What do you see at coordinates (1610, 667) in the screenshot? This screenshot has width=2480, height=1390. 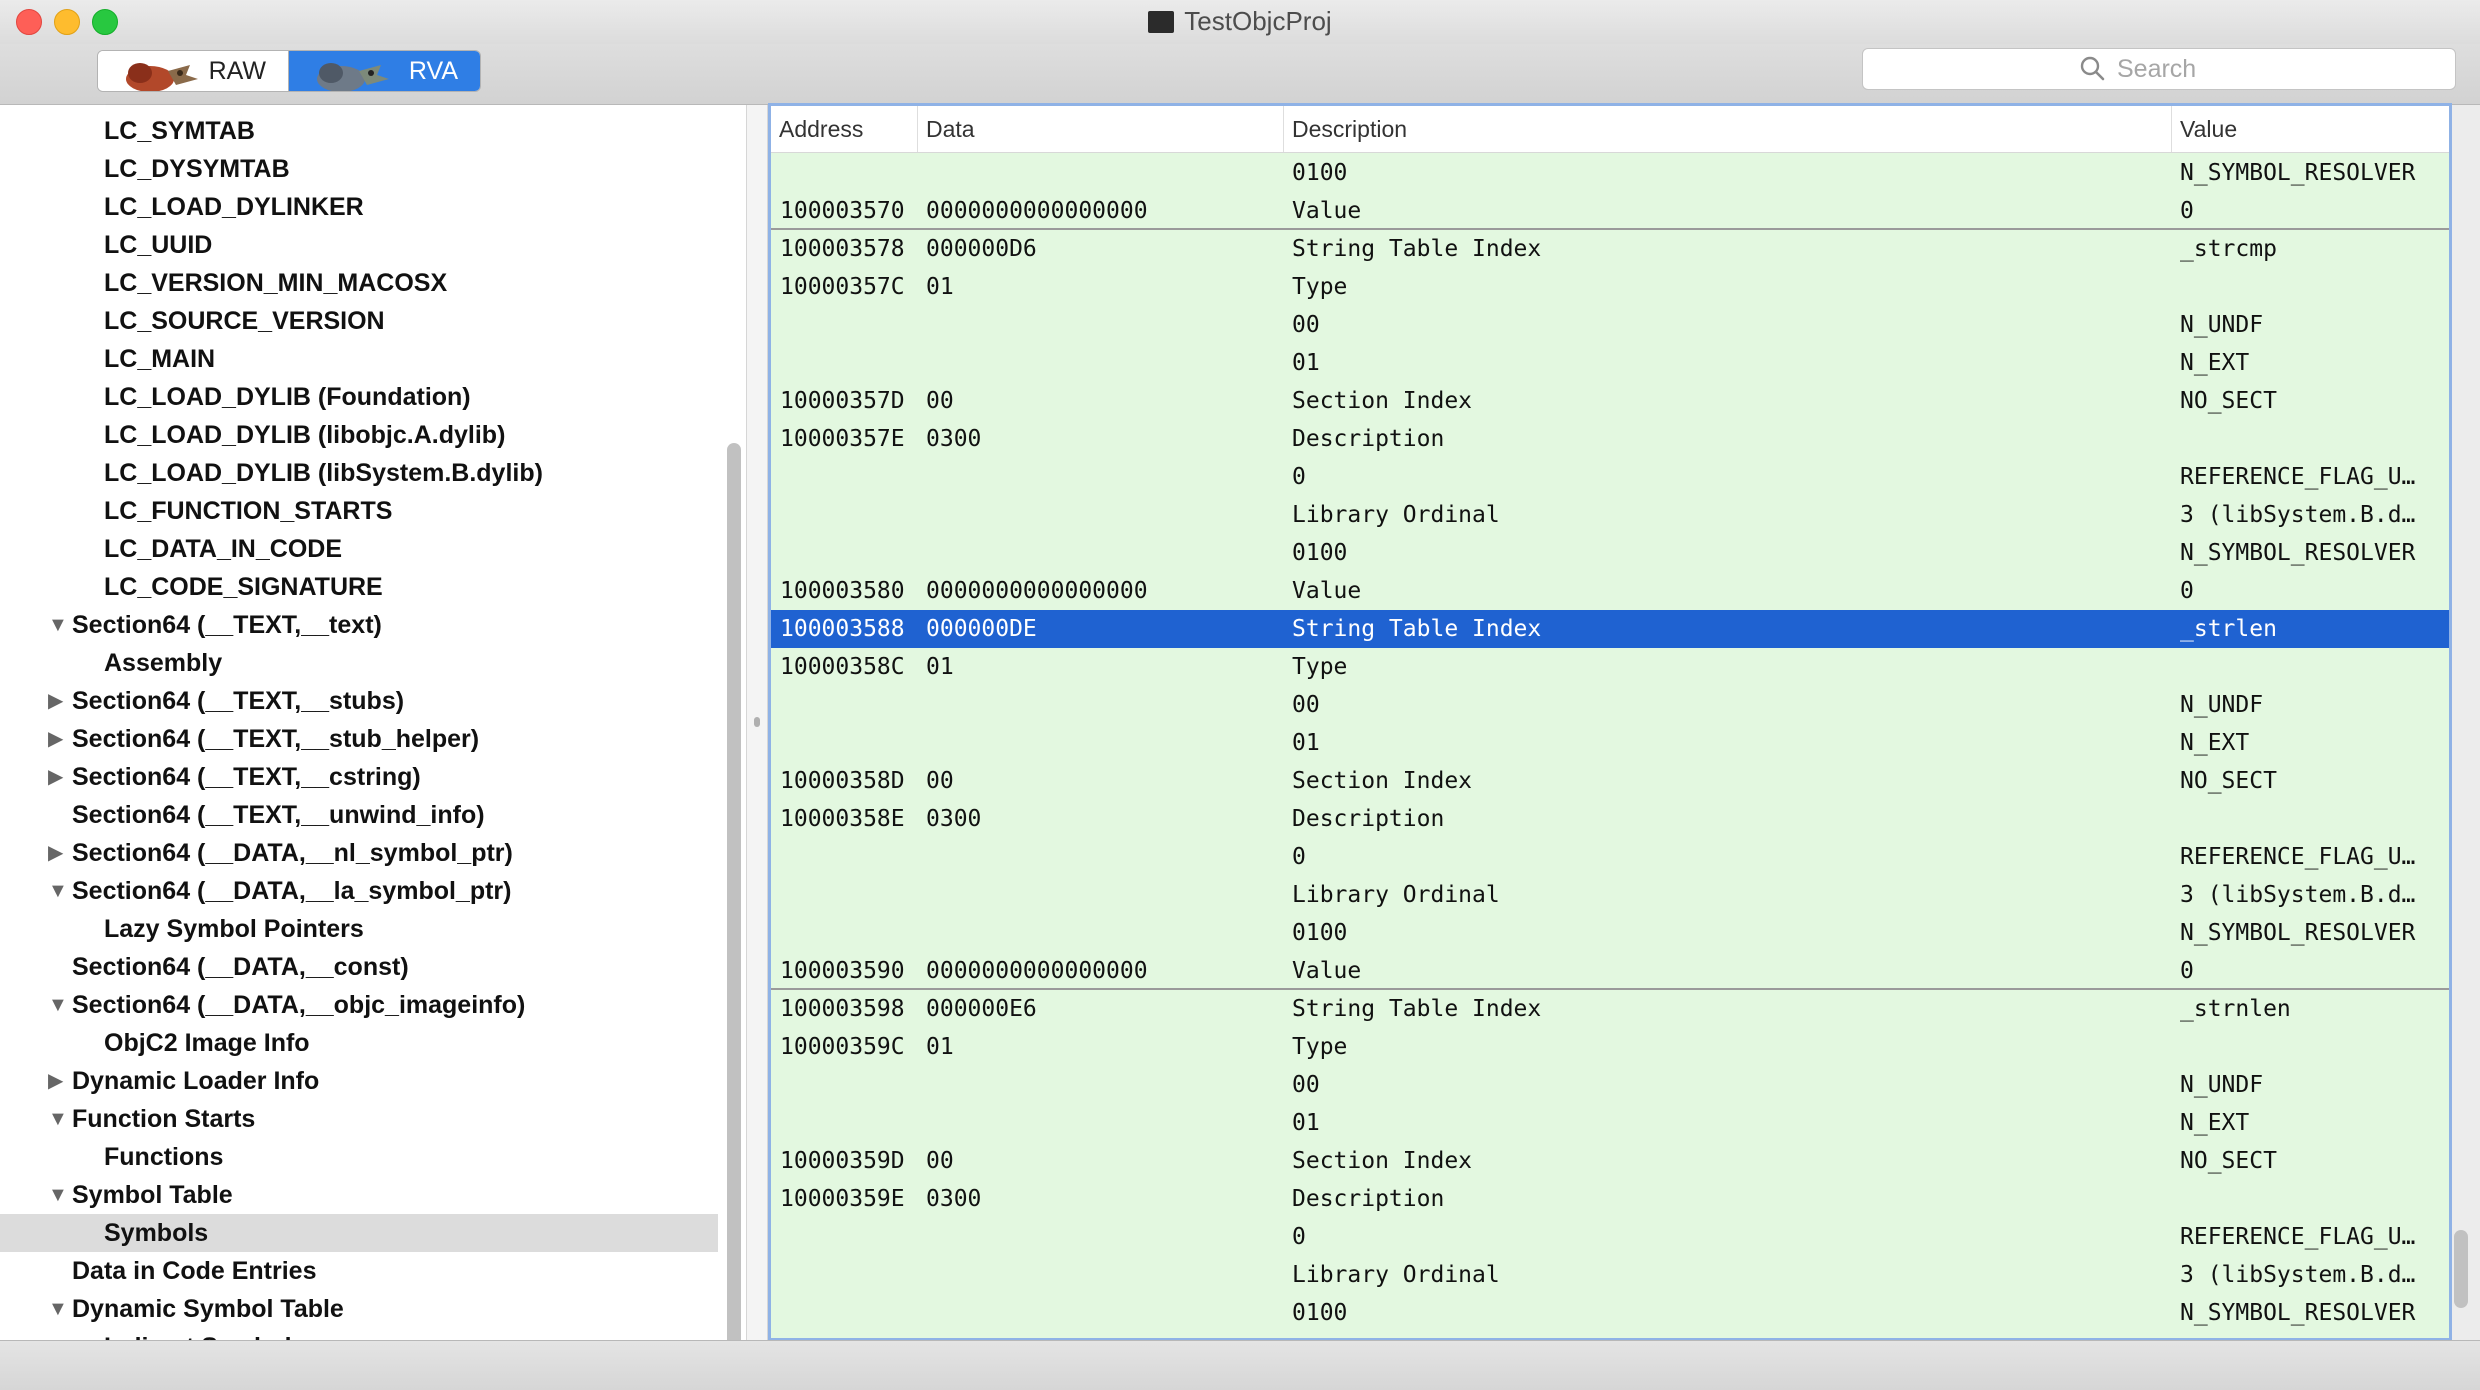 I see `table-row: 10000358C 01 Type` at bounding box center [1610, 667].